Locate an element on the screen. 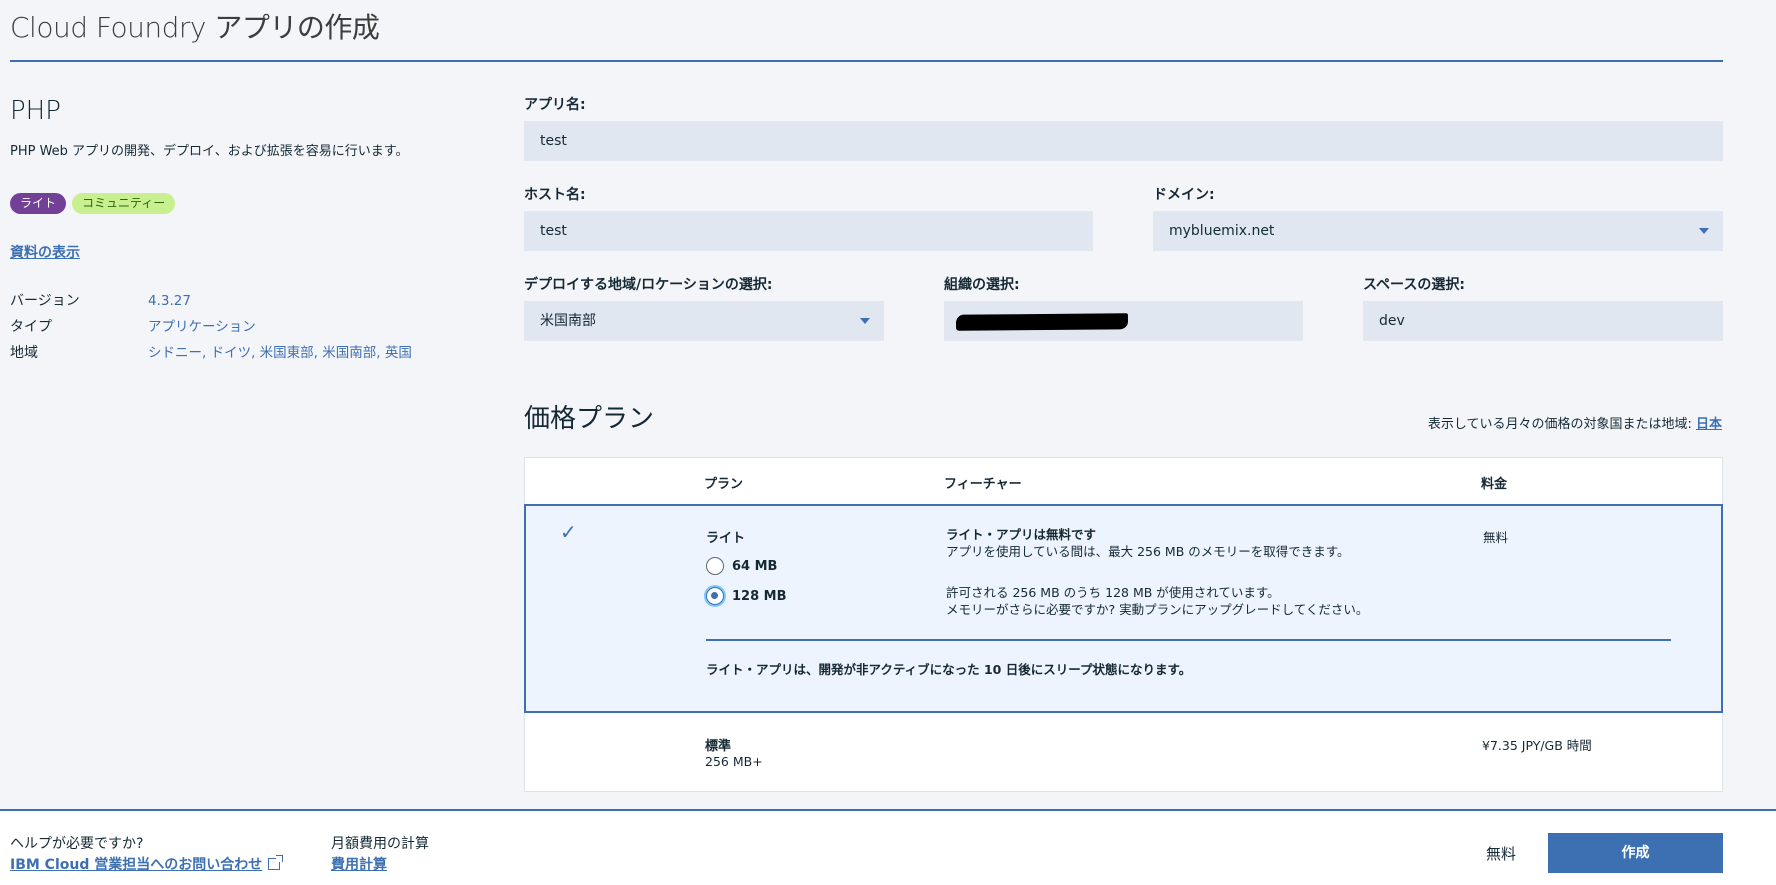  plan-price-standard: ¥7.35 JPY/GB 時間 is located at coordinates (1537, 745).